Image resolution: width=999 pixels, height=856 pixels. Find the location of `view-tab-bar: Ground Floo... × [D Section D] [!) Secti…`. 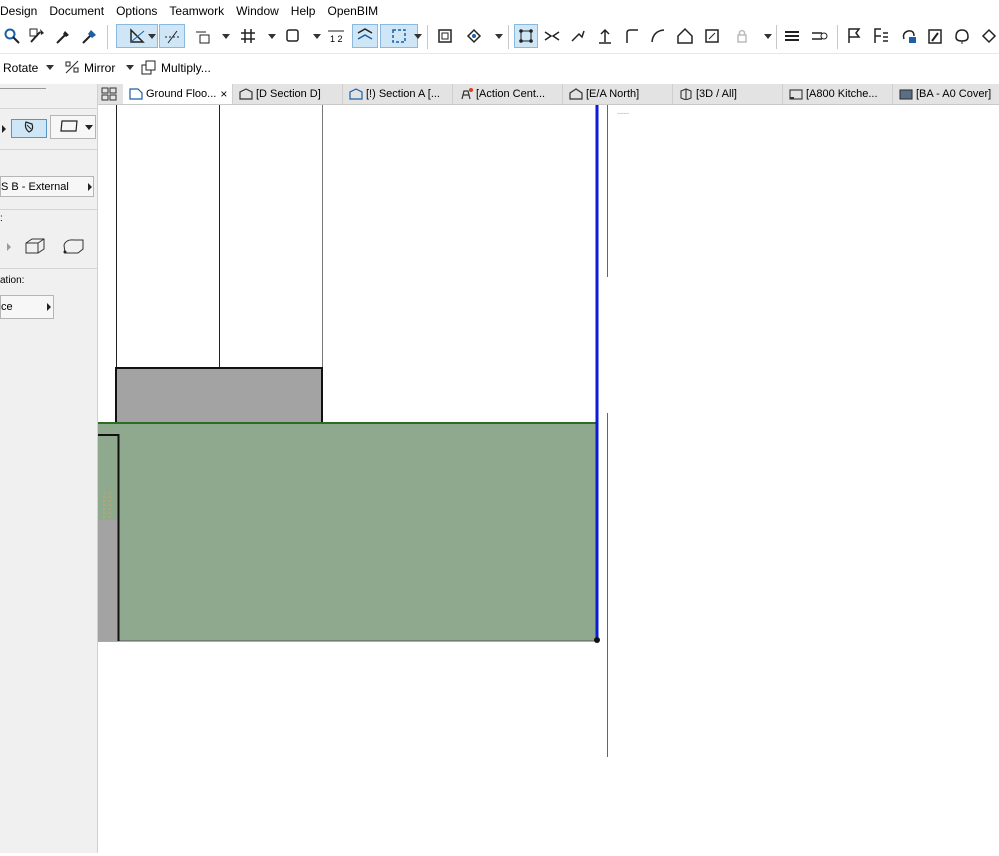

view-tab-bar: Ground Floo... × [D Section D] [!) Secti… is located at coordinates (548, 94).